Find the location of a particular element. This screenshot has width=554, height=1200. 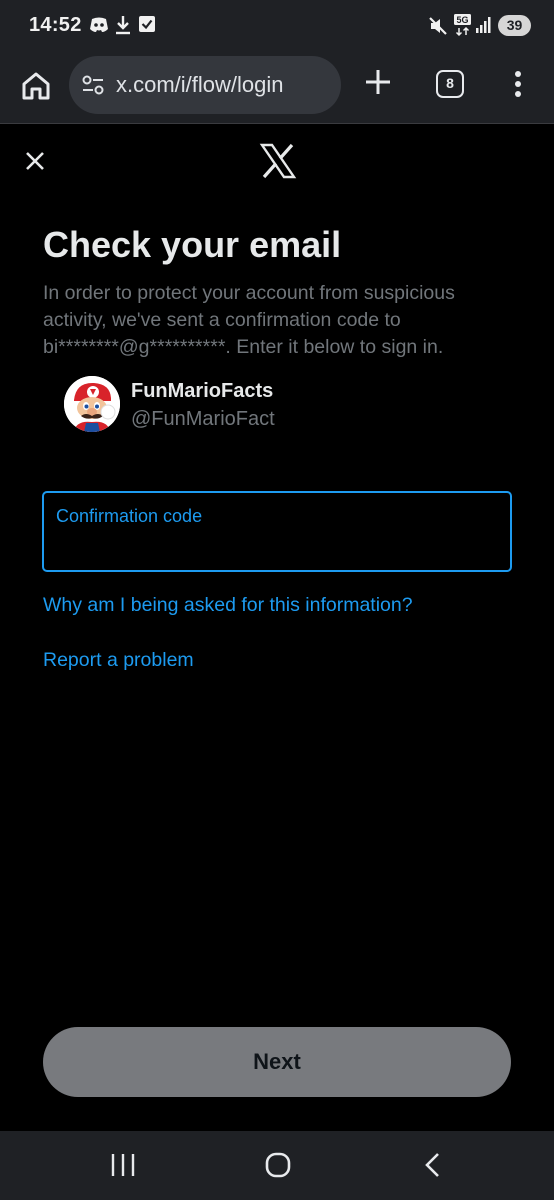

close-icon is located at coordinates (35, 161).